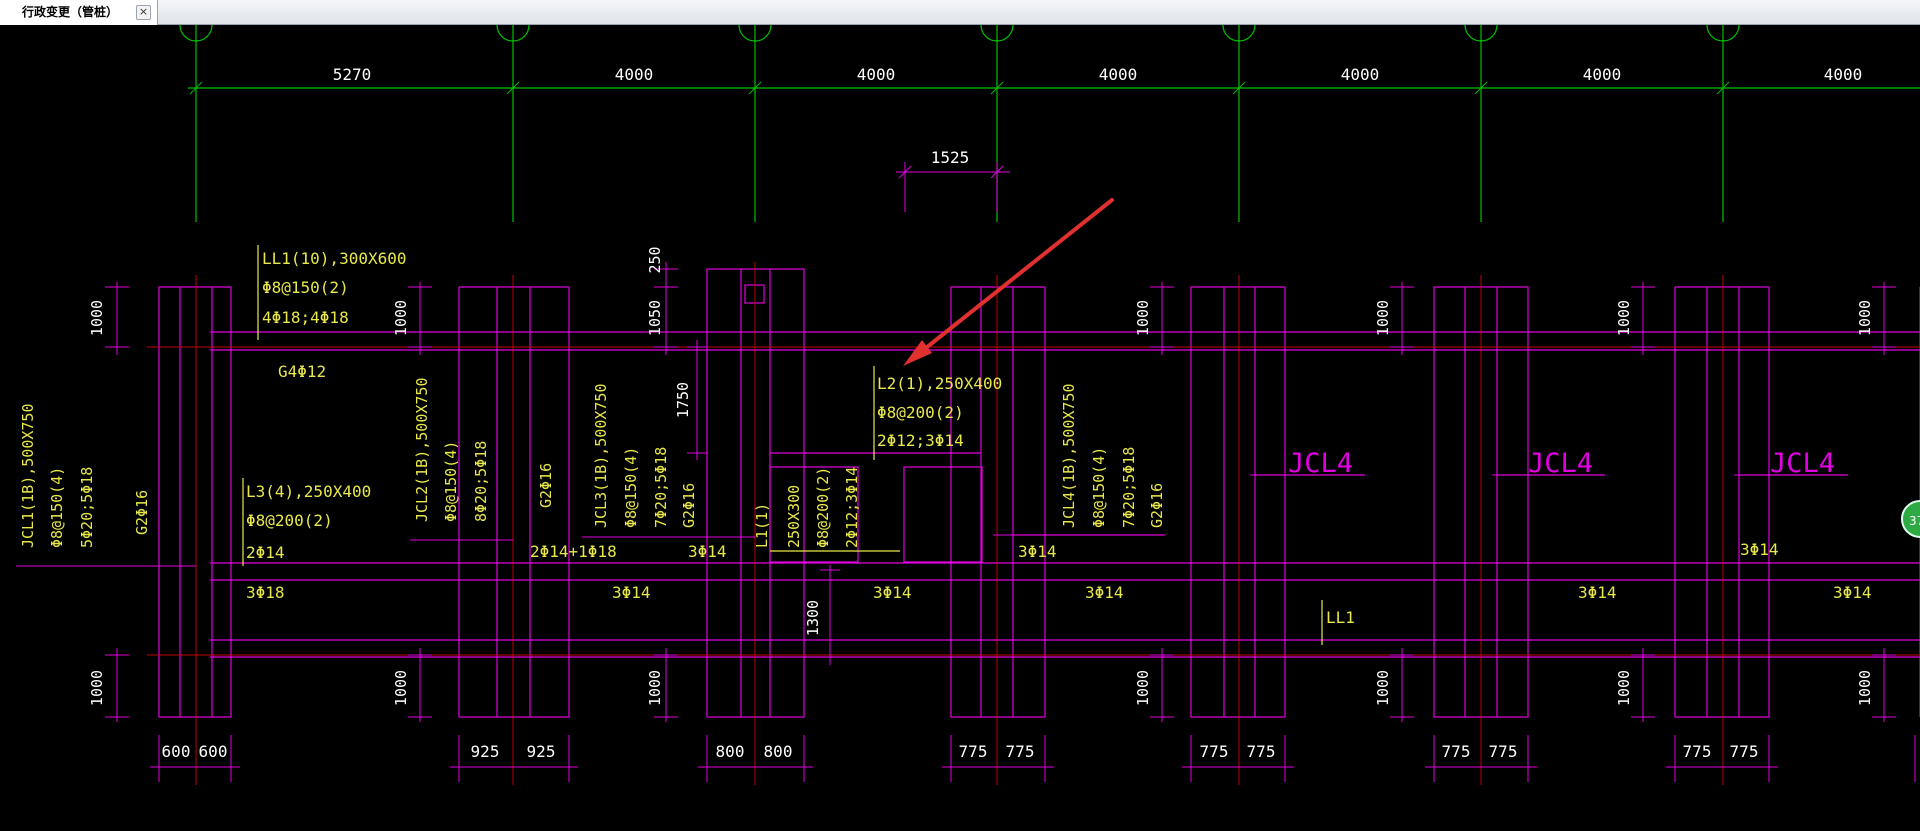 The image size is (1920, 831). What do you see at coordinates (707, 551) in the screenshot?
I see `bar-3-14-b: 3Φ14` at bounding box center [707, 551].